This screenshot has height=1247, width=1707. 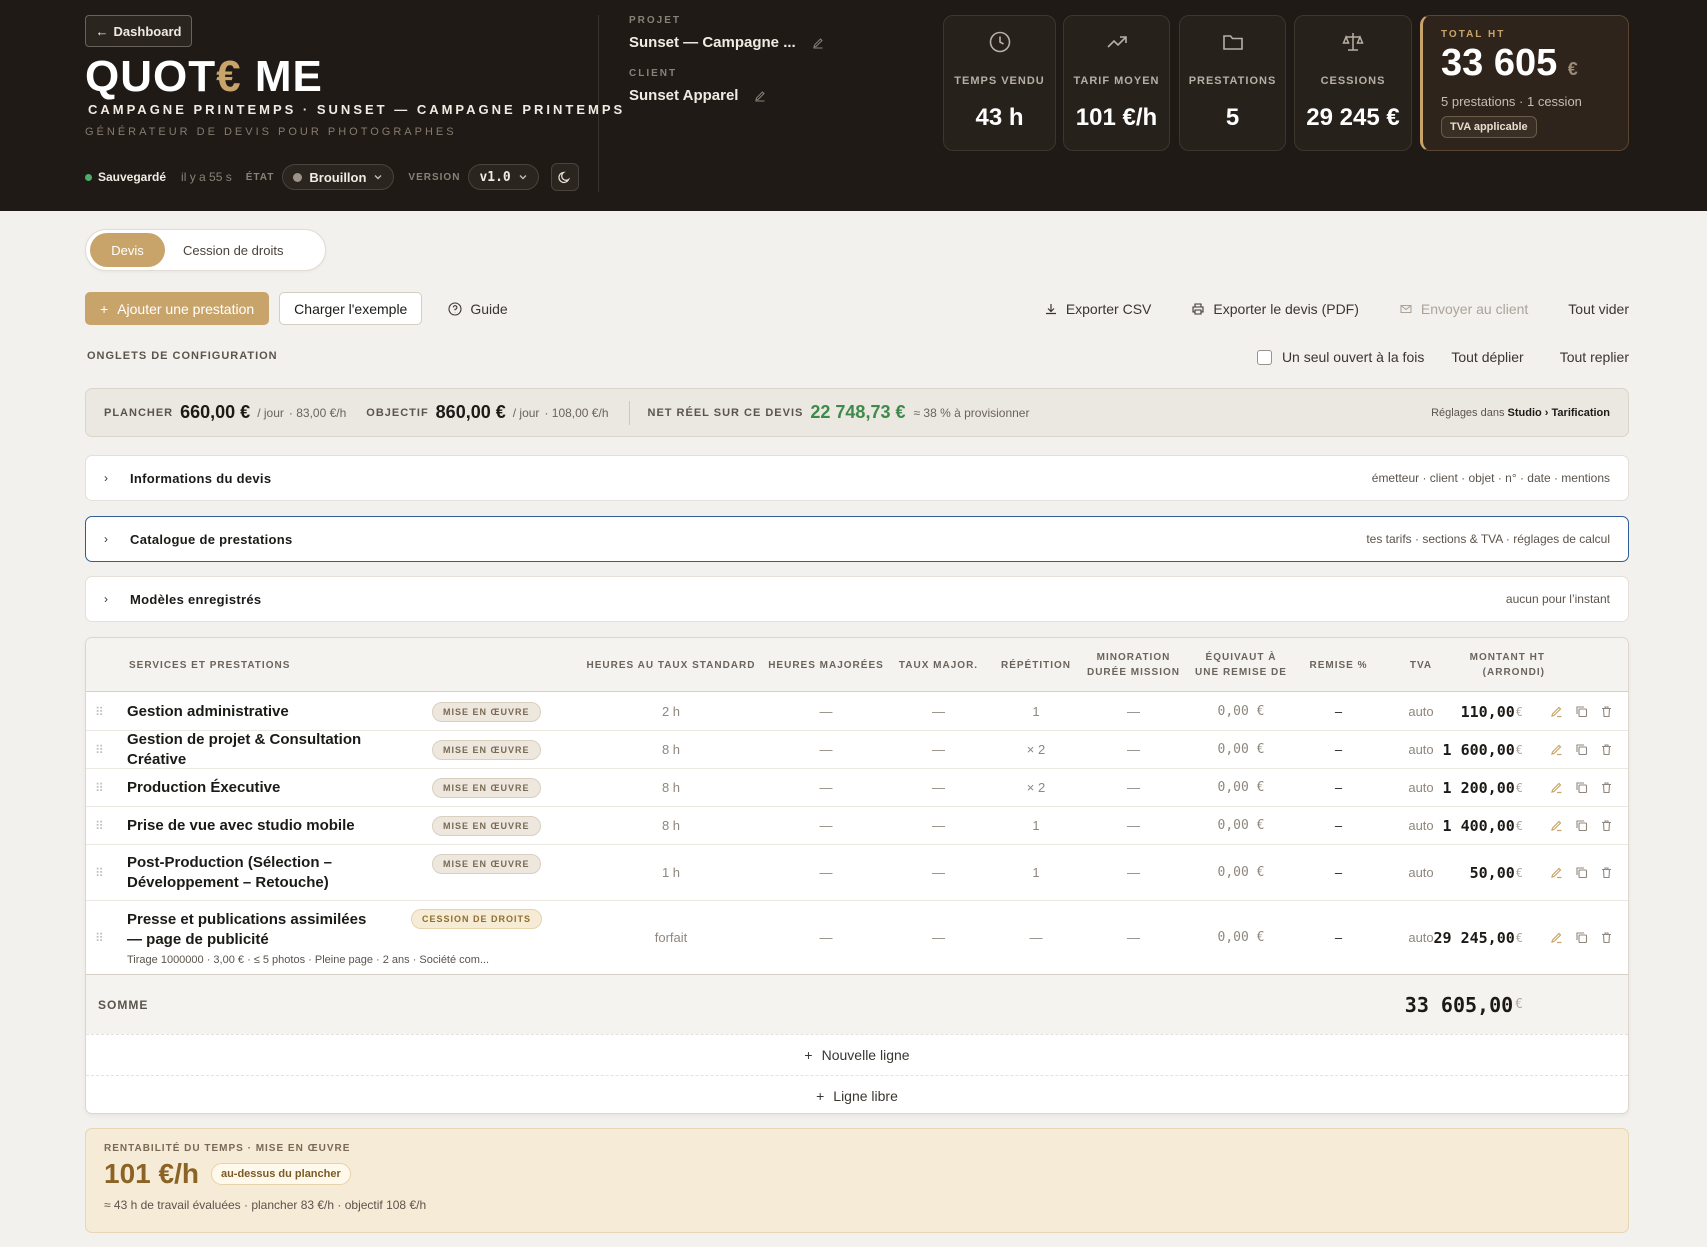 I want to click on accordion-title: Informations du devis, so click(x=201, y=478).